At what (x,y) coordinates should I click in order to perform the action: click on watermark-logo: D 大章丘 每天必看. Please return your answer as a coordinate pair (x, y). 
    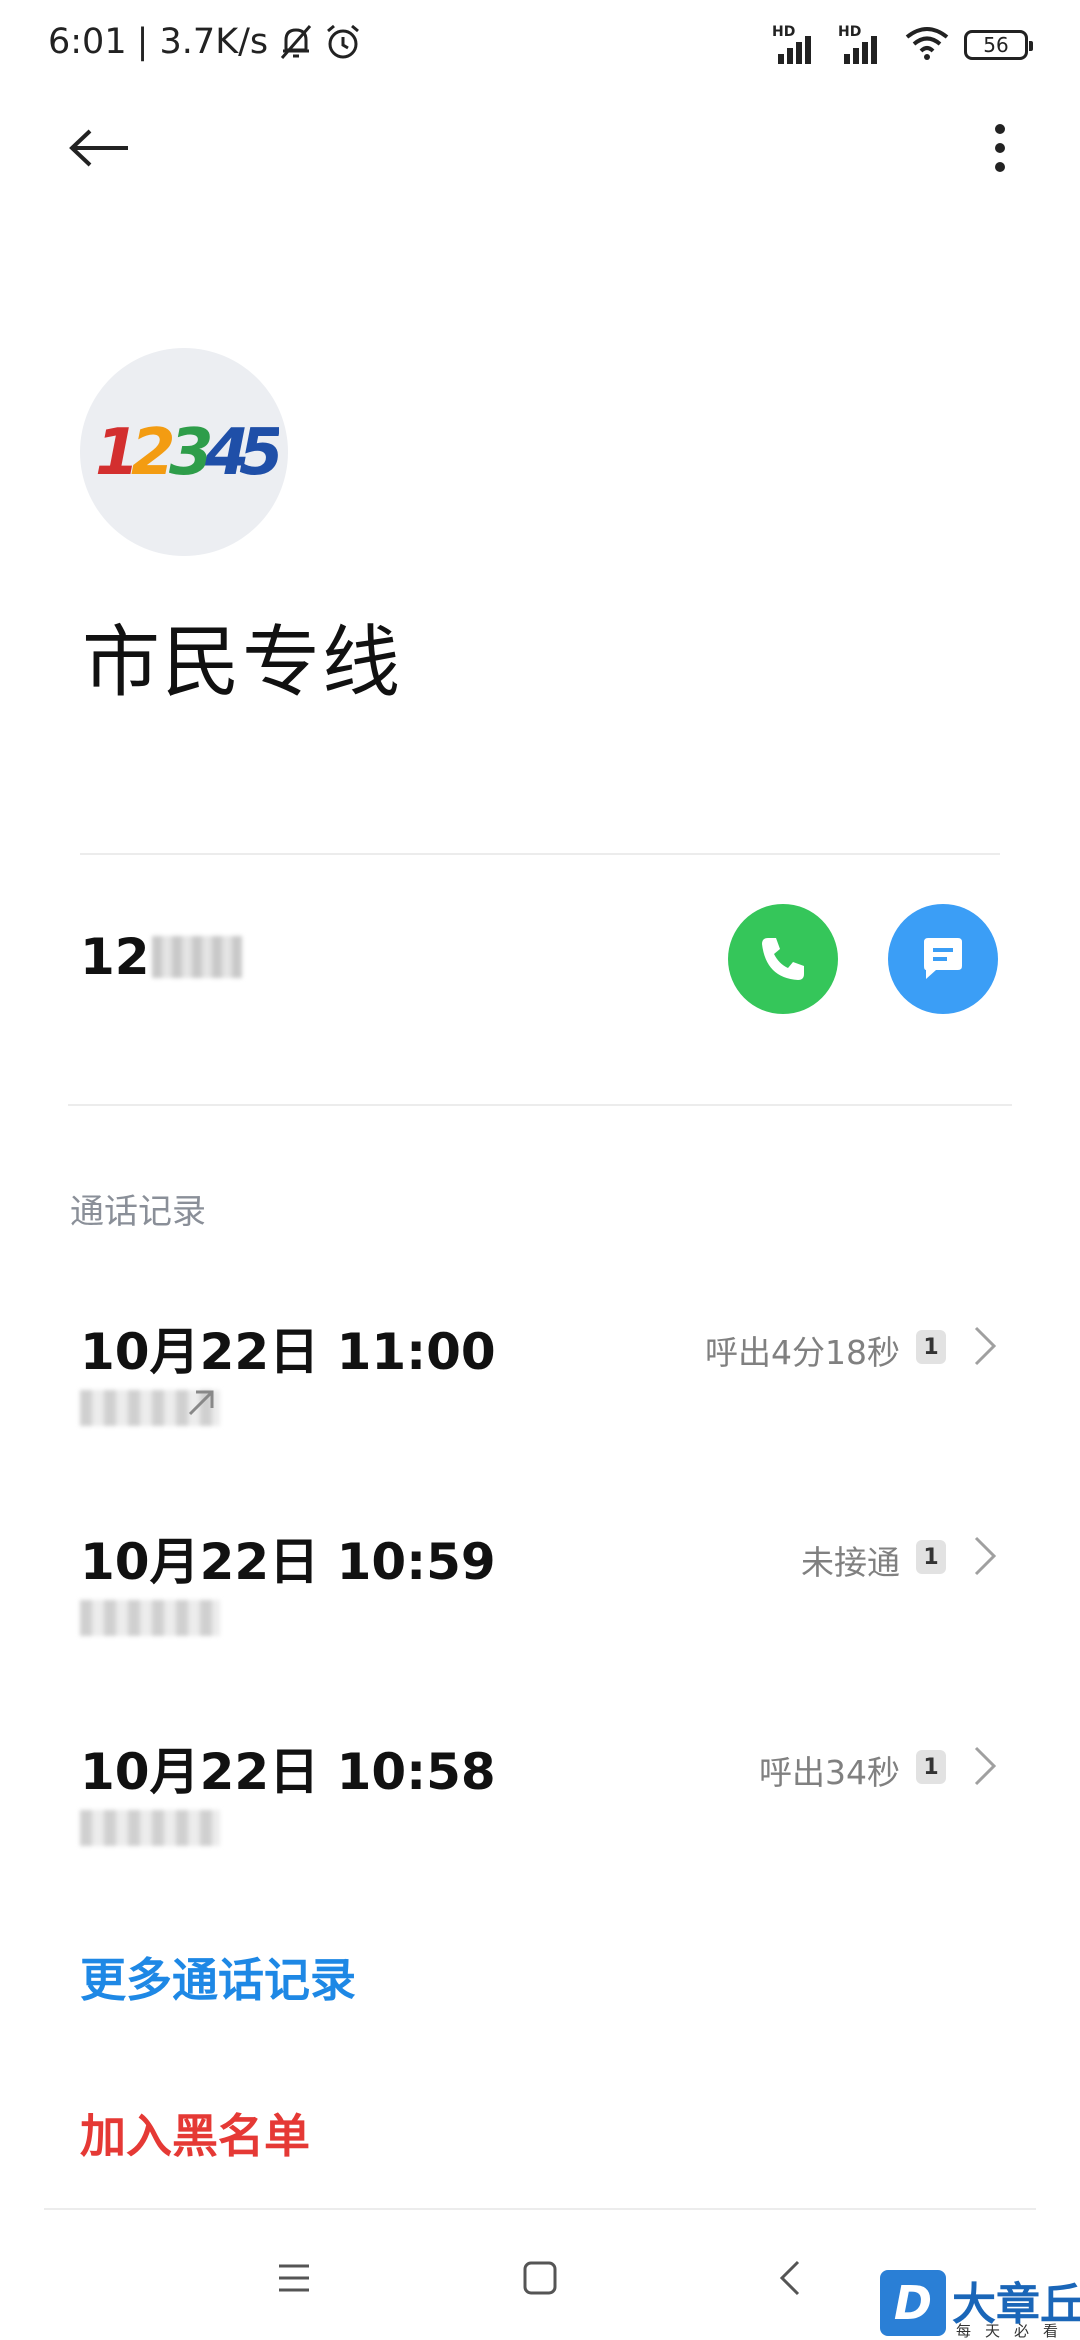
    Looking at the image, I should click on (980, 2304).